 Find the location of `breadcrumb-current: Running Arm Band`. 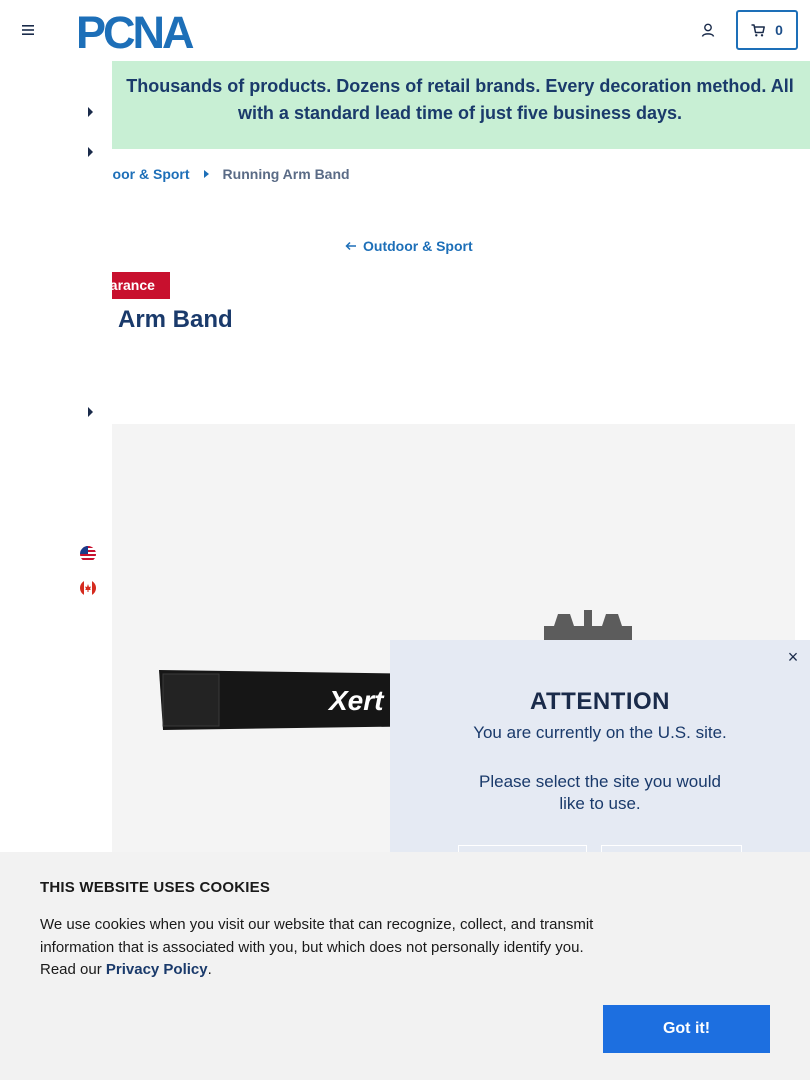

breadcrumb-current: Running Arm Band is located at coordinates (286, 174).